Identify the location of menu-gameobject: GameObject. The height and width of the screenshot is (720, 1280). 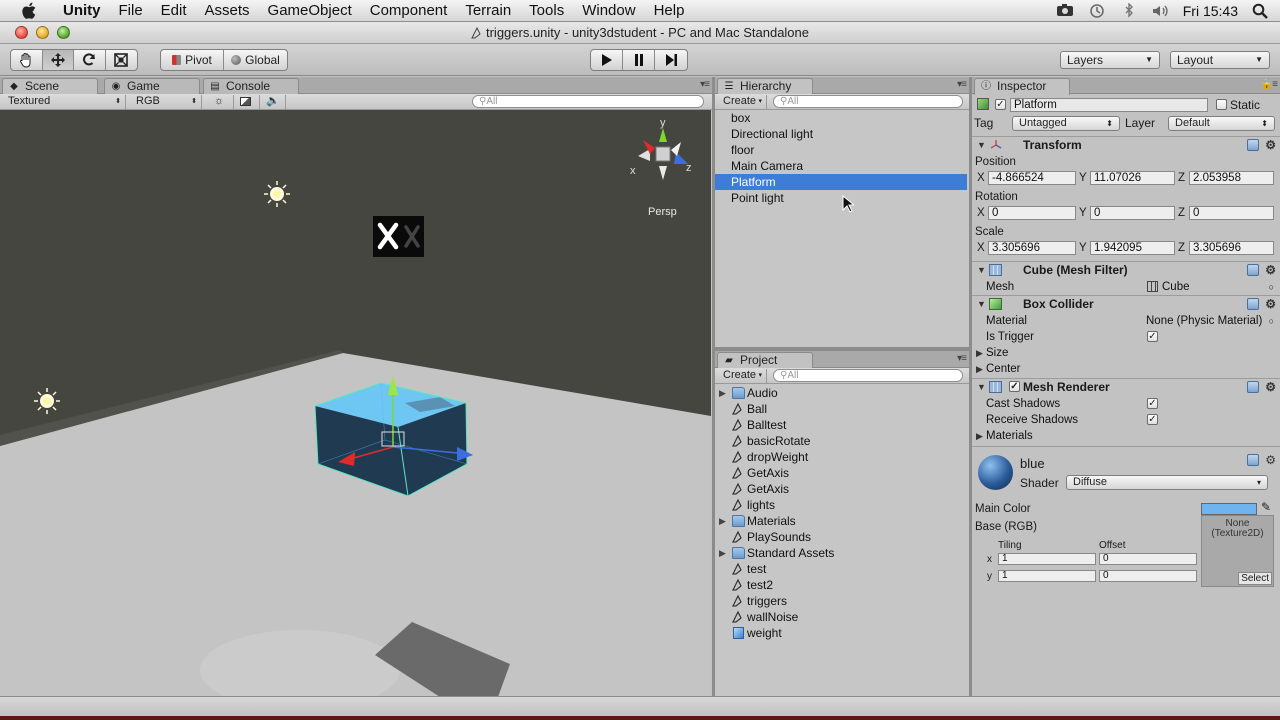
(310, 11).